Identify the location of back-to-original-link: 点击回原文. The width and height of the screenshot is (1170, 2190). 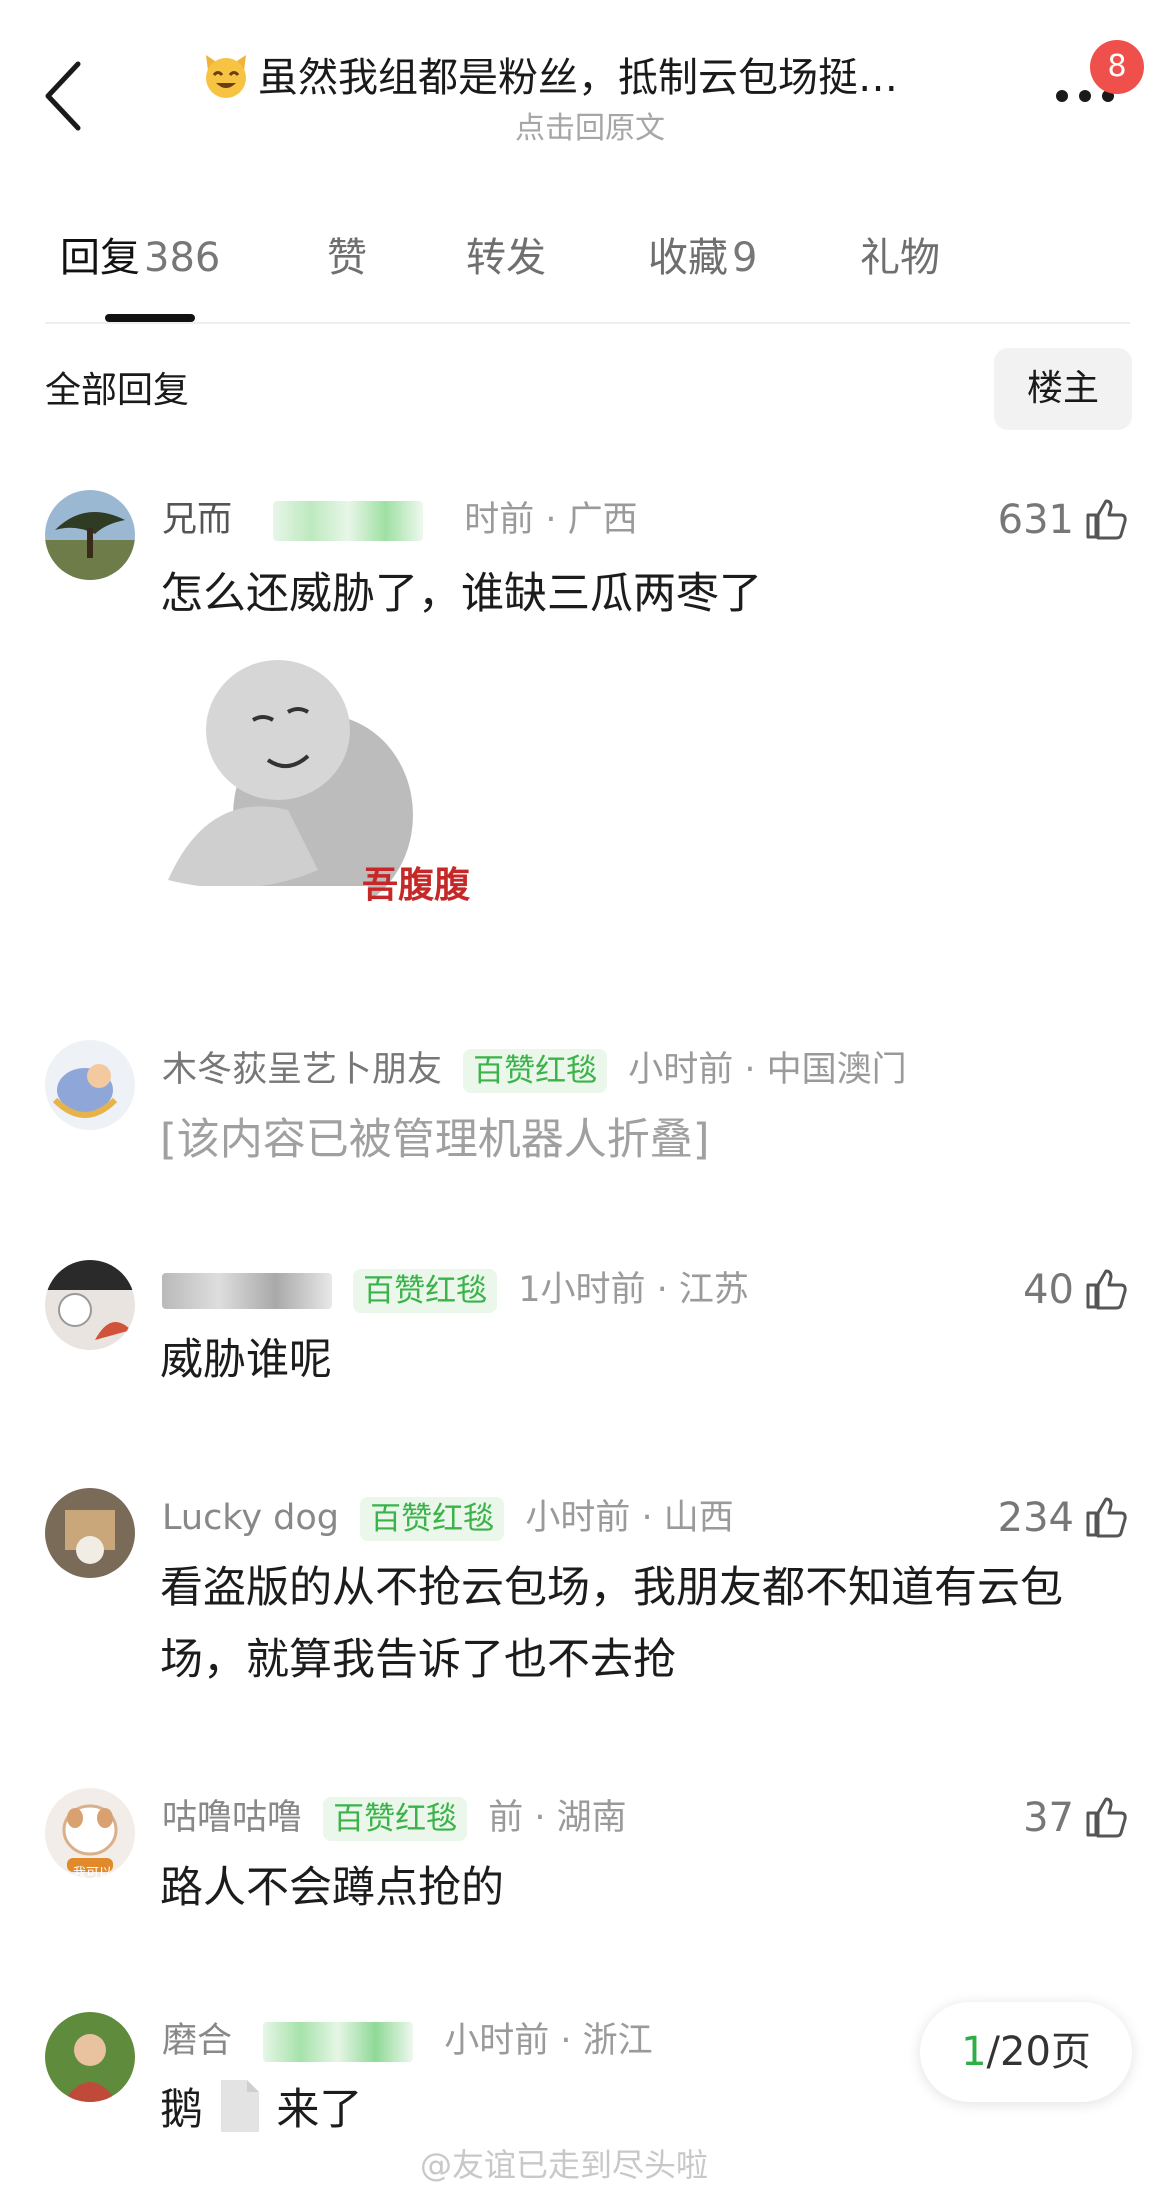
(590, 125).